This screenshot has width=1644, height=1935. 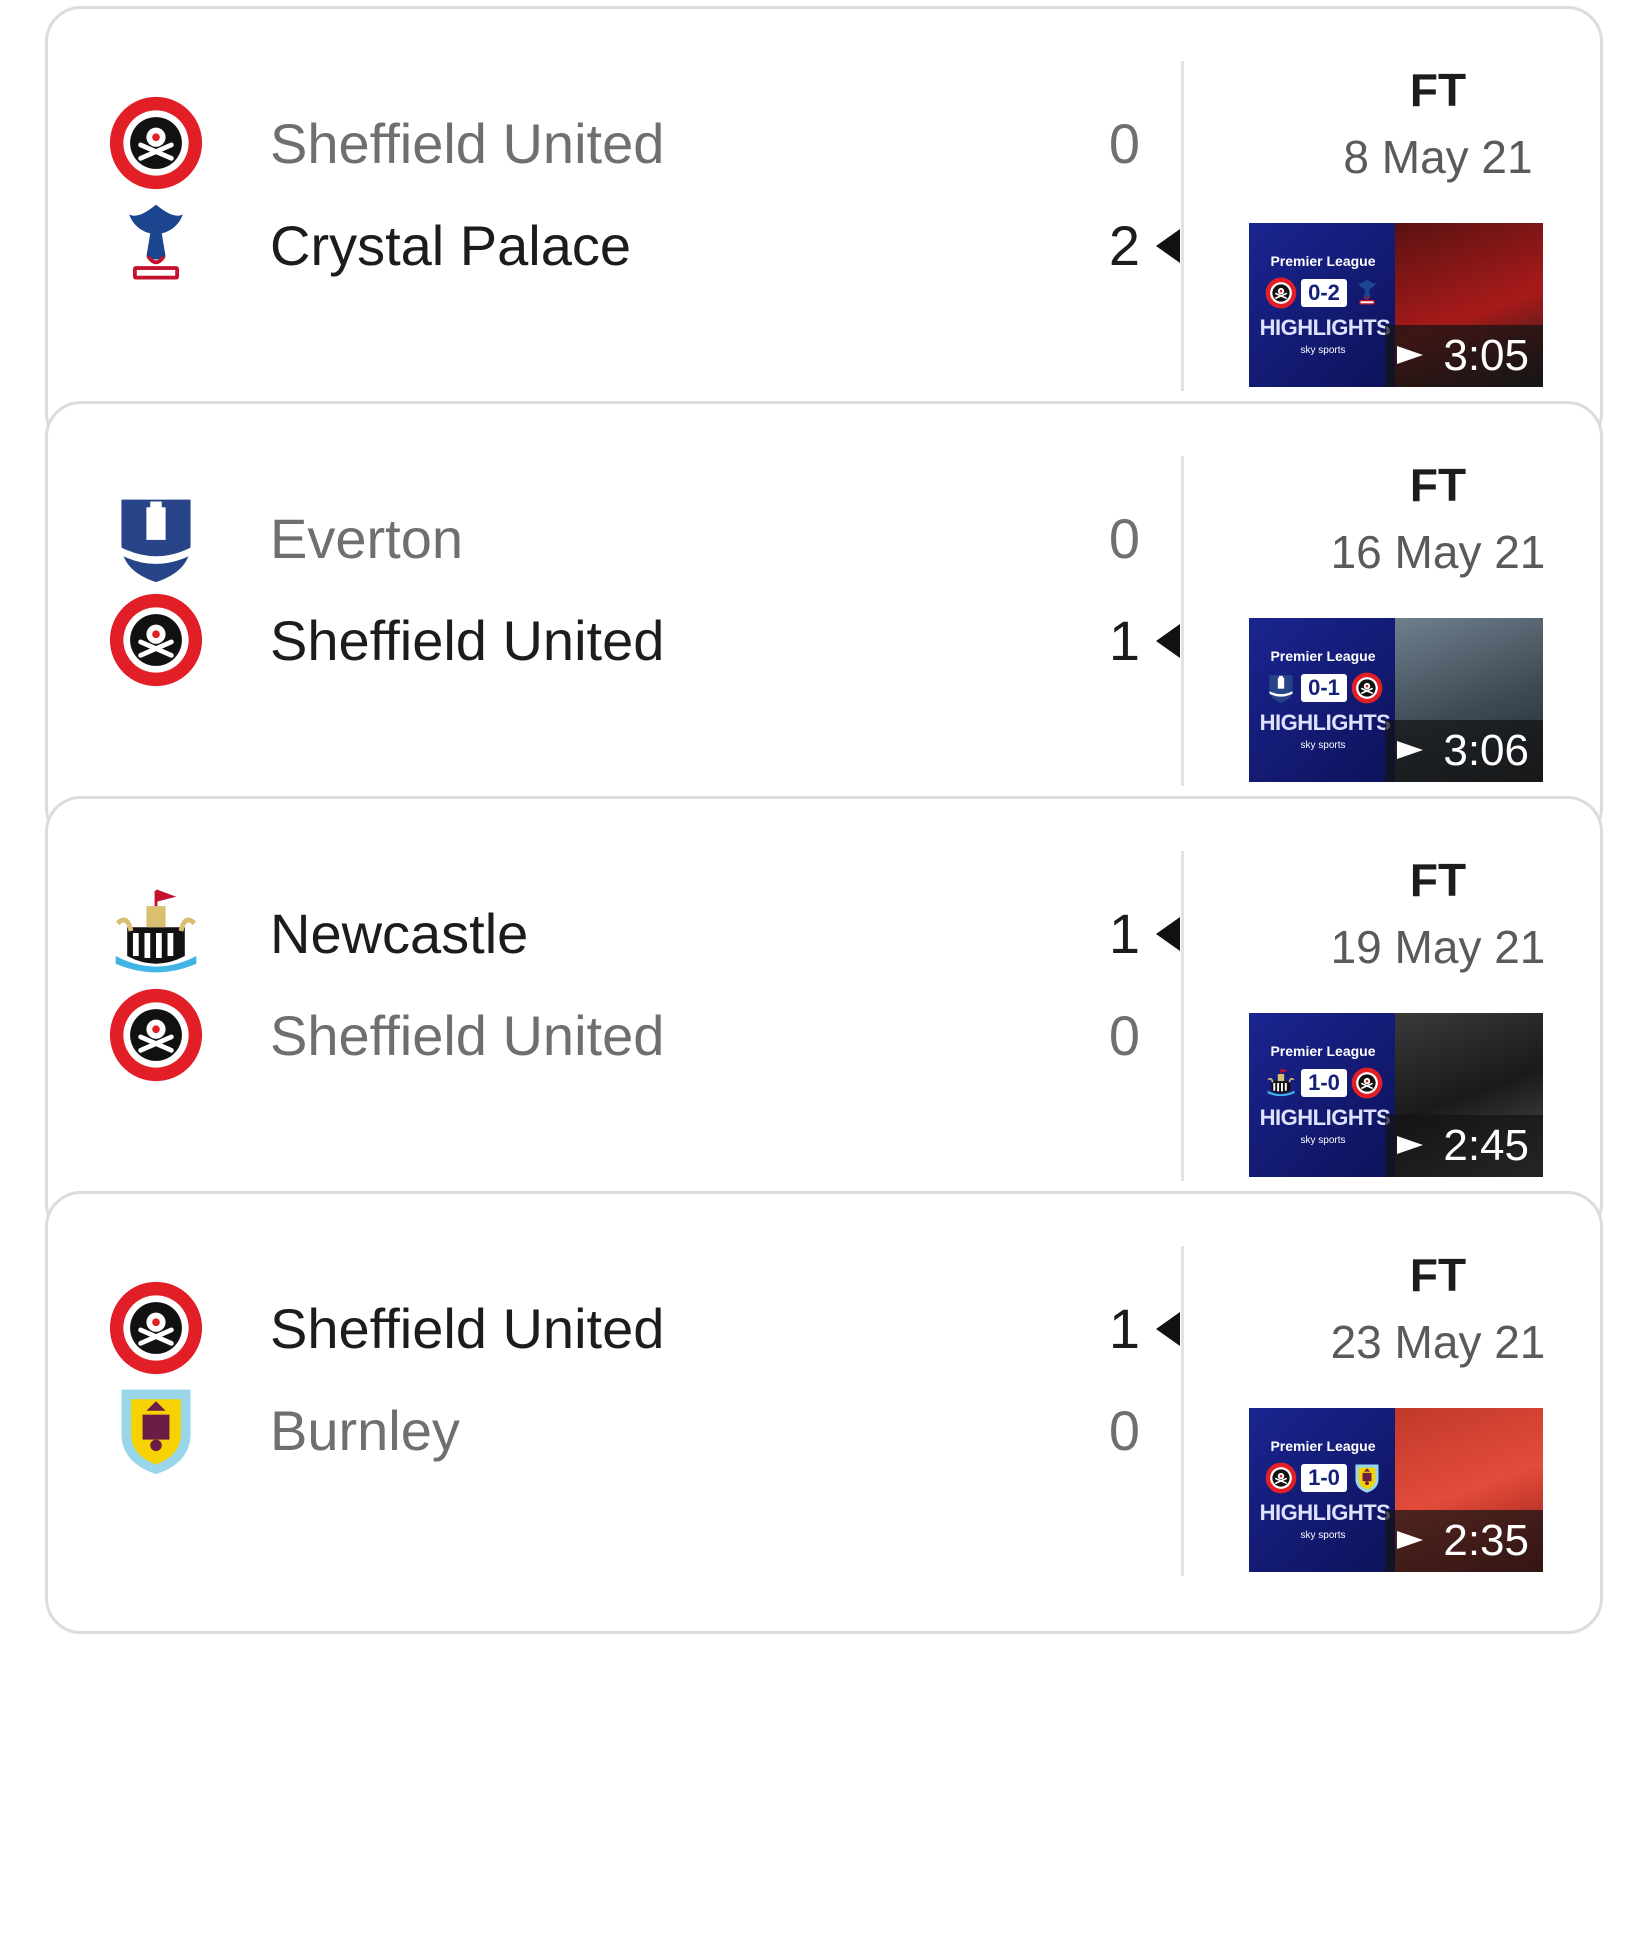 What do you see at coordinates (1486, 1145) in the screenshot?
I see `video-duration: 2:45` at bounding box center [1486, 1145].